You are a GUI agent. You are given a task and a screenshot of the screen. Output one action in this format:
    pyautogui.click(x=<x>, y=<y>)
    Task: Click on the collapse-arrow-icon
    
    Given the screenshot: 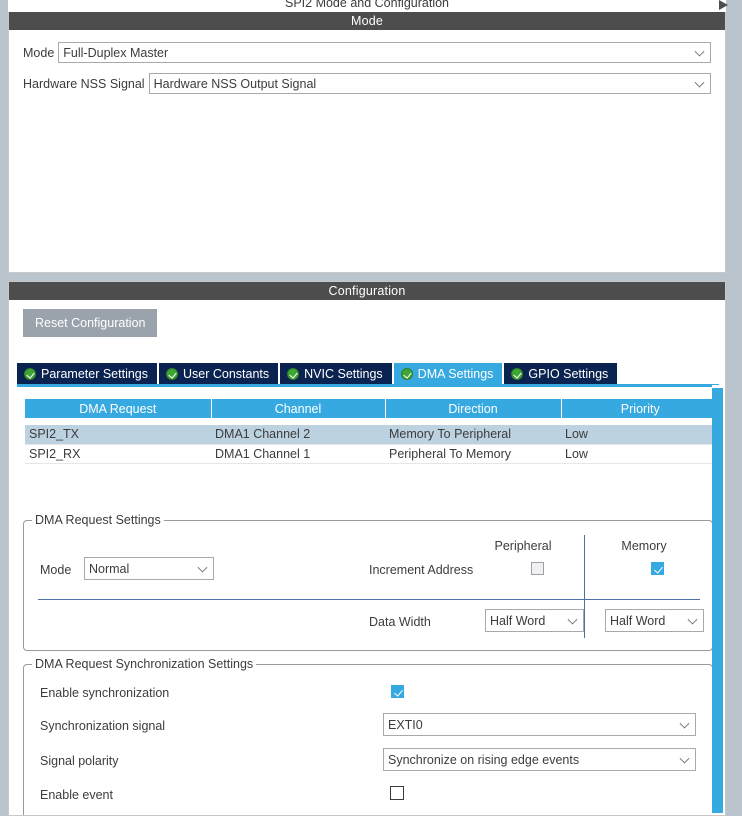 What is the action you would take?
    pyautogui.click(x=723, y=5)
    